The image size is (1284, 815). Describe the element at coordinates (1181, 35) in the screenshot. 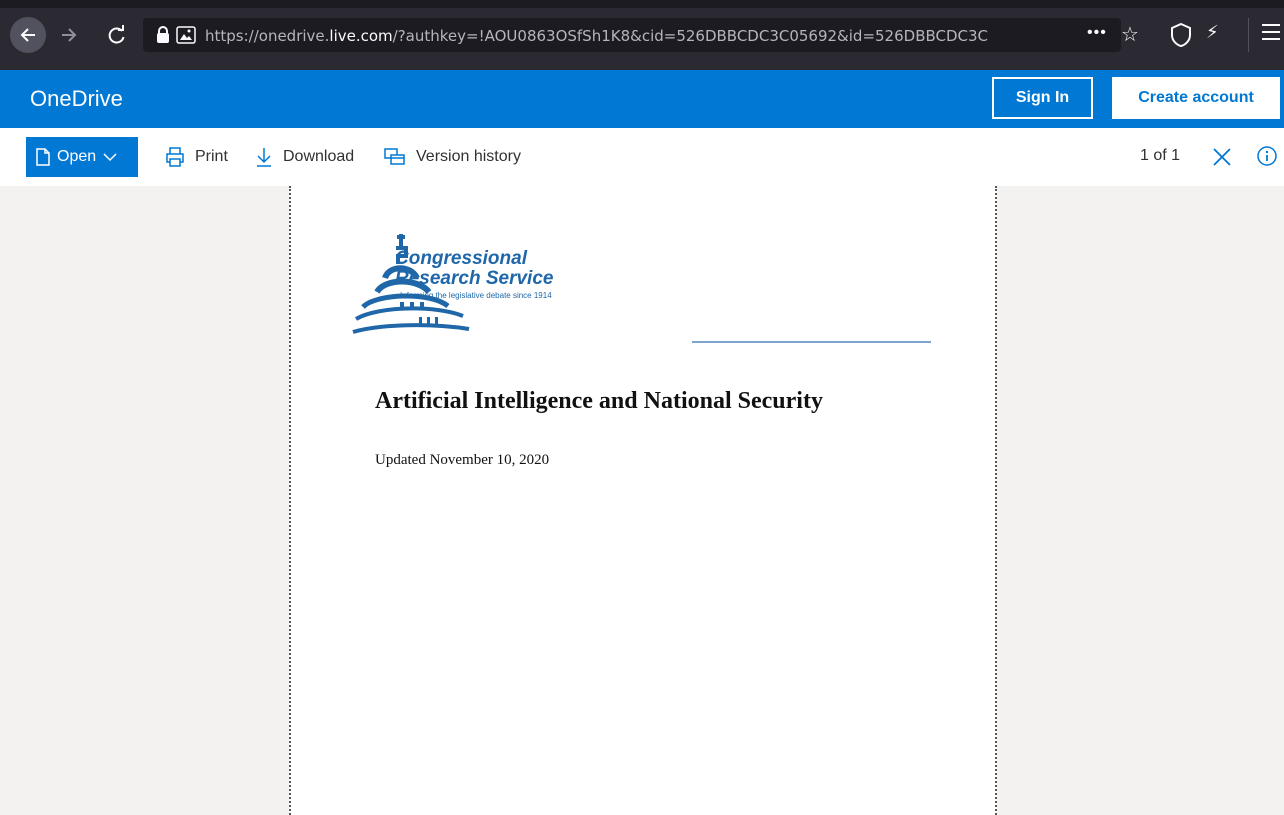

I see `shield-icon` at that location.